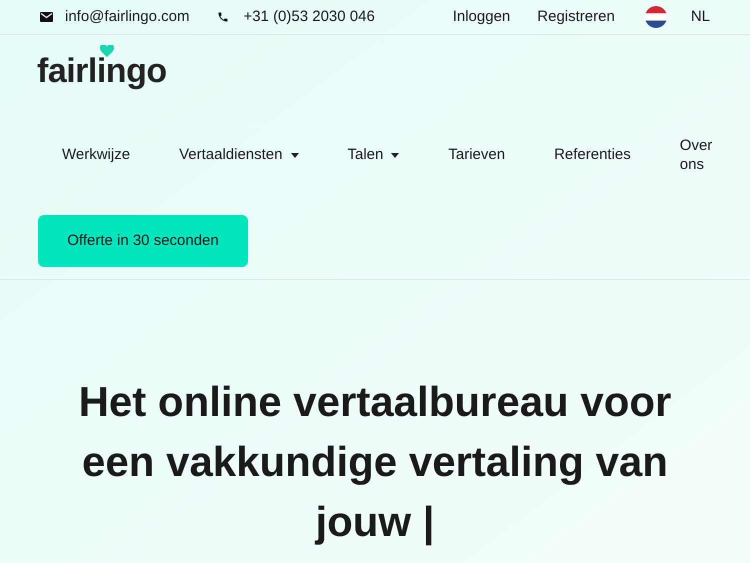 The height and width of the screenshot is (563, 750). What do you see at coordinates (592, 155) in the screenshot?
I see `nav-link: Referenties` at bounding box center [592, 155].